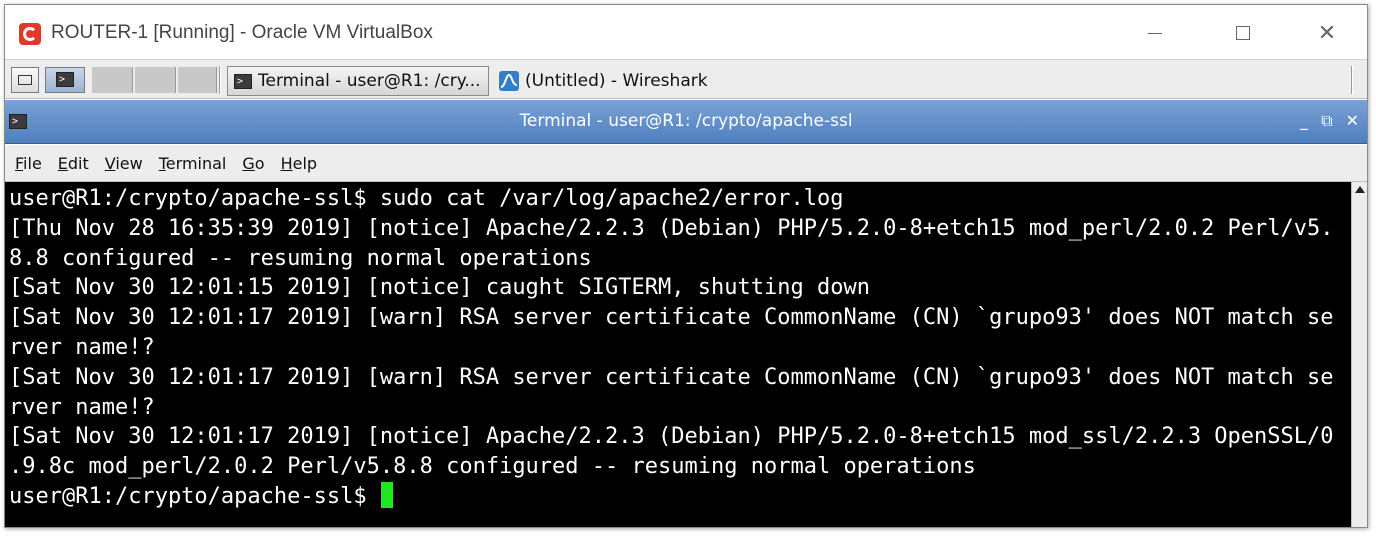 The width and height of the screenshot is (1376, 536). What do you see at coordinates (112, 80) in the screenshot?
I see `workspace-2-button` at bounding box center [112, 80].